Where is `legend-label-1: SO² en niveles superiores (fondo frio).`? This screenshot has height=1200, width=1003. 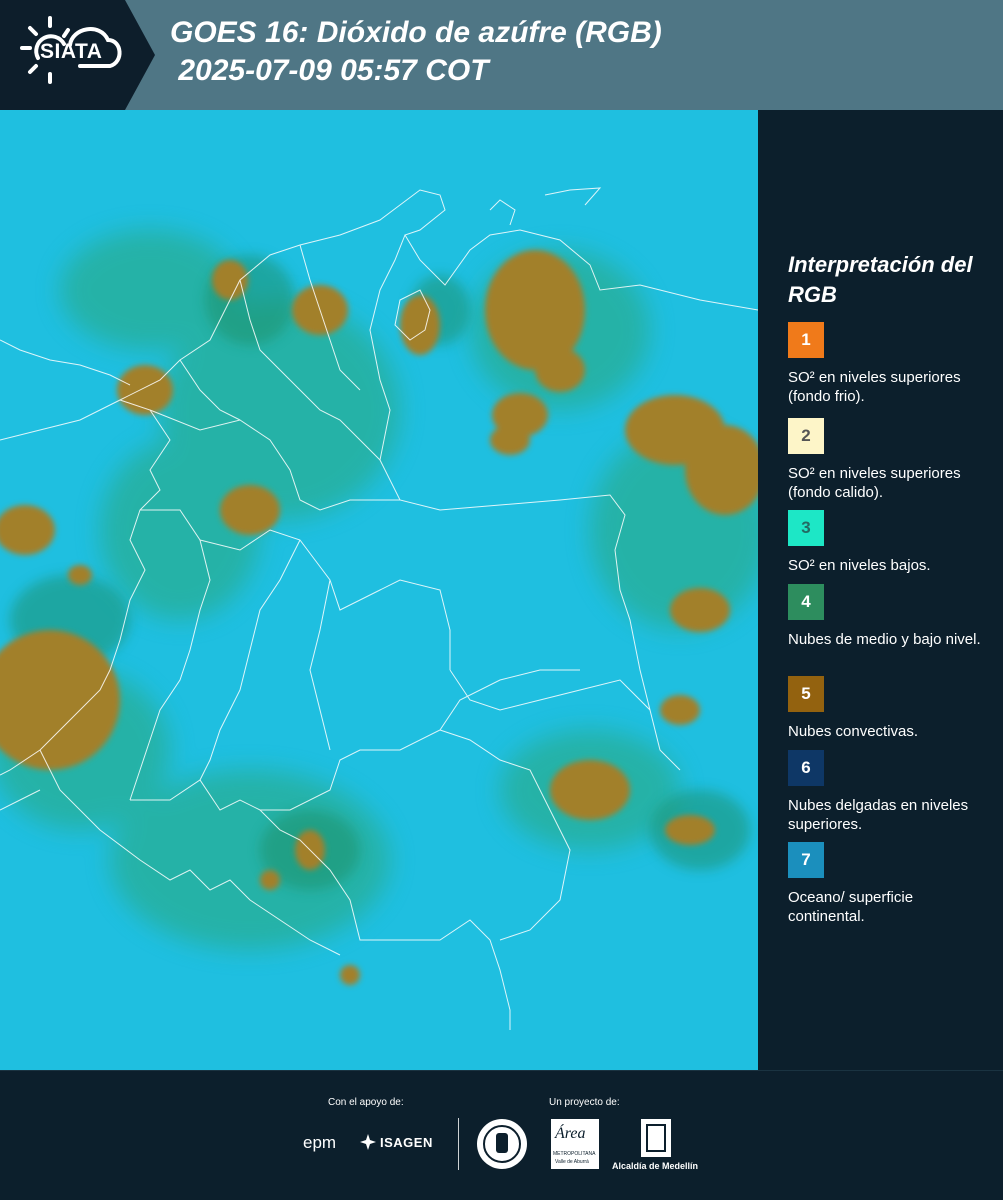 legend-label-1: SO² en niveles superiores (fondo frio). is located at coordinates (874, 387).